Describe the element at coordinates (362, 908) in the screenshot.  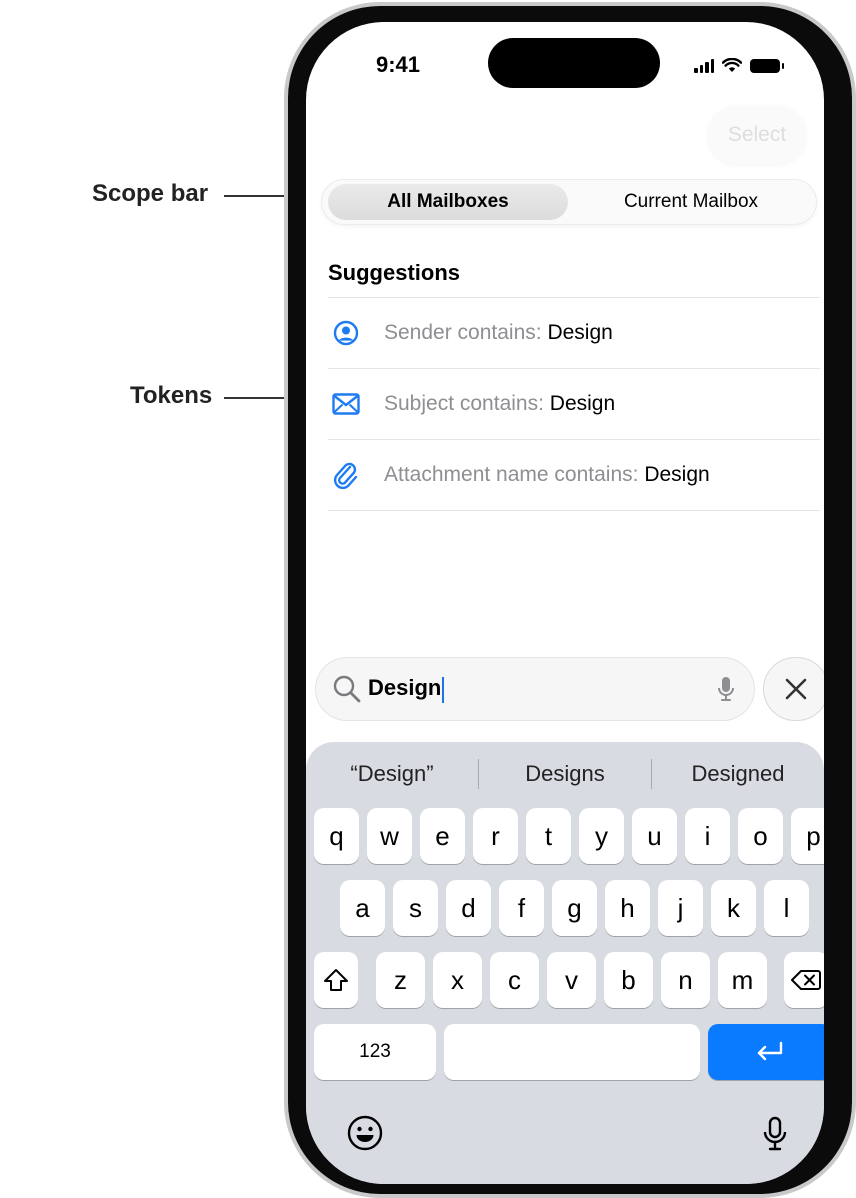
I see `key-a: a` at that location.